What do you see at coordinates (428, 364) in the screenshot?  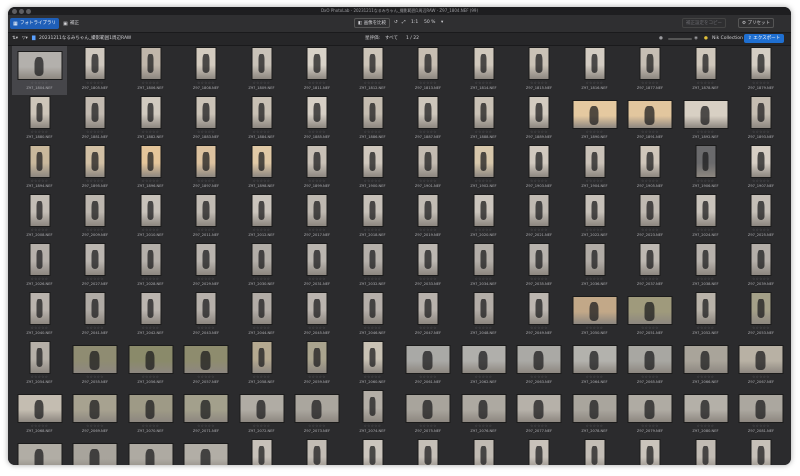 I see `photo-thumbnail-cell: ☆☆☆☆☆ Z97_2061.NEF` at bounding box center [428, 364].